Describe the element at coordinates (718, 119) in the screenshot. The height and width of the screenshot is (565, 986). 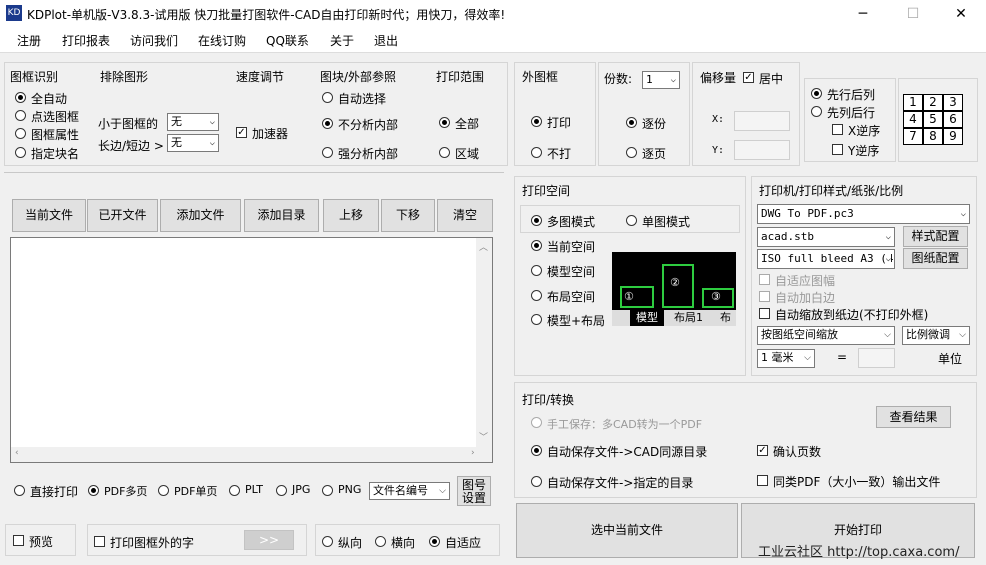
I see `offset-x-label: X:` at that location.